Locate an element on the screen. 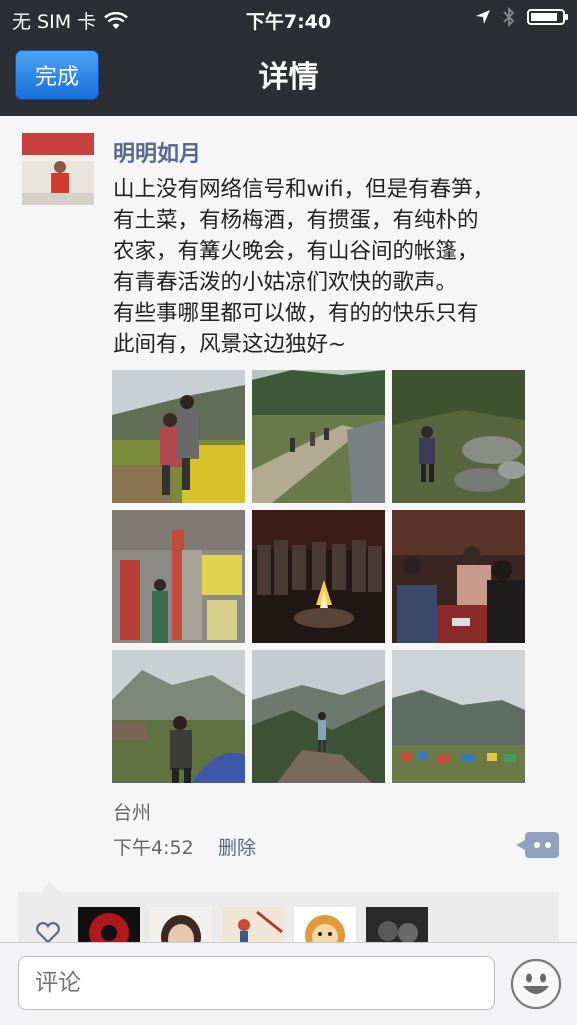 Image resolution: width=577 pixels, height=1025 pixels. author-avatar is located at coordinates (58, 169).